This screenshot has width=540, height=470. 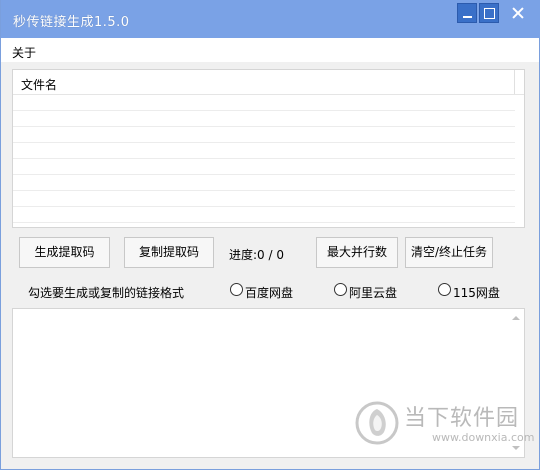 What do you see at coordinates (256, 255) in the screenshot?
I see `progress-label: 进度:0 / 0` at bounding box center [256, 255].